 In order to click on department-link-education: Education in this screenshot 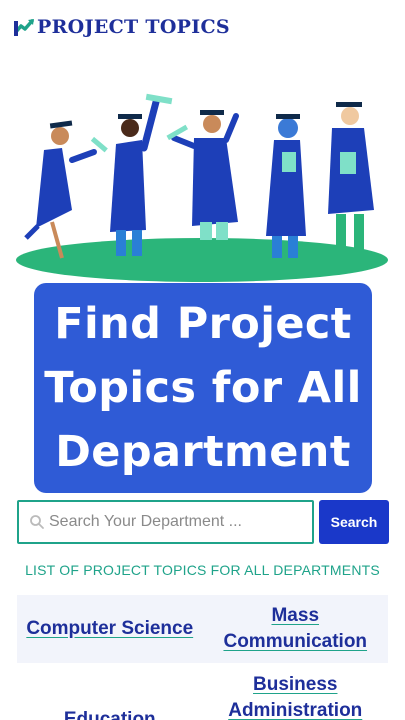, I will do `click(110, 713)`.